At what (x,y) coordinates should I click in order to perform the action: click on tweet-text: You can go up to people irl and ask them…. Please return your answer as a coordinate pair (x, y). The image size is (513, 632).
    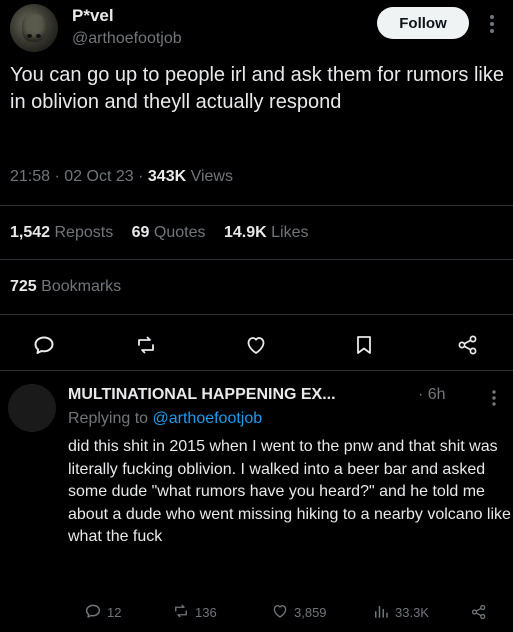
    Looking at the image, I should click on (257, 88).